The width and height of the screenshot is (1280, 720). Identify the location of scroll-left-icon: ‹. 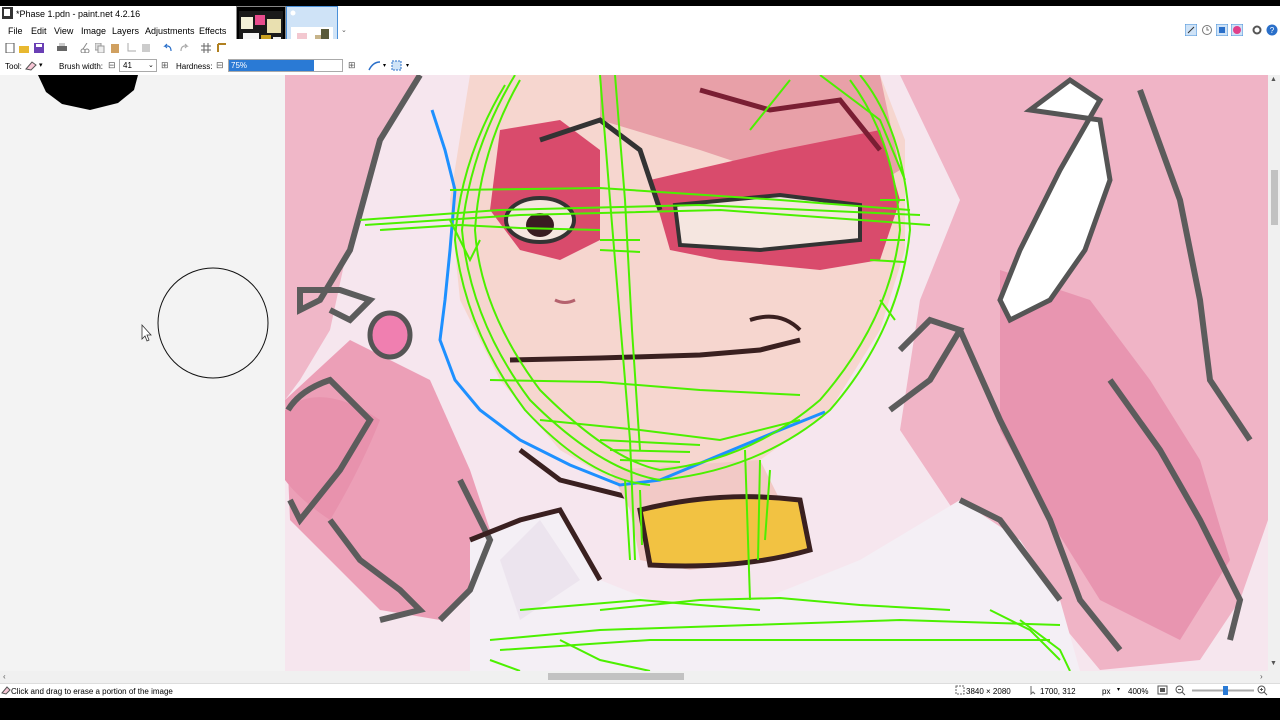
(4, 676).